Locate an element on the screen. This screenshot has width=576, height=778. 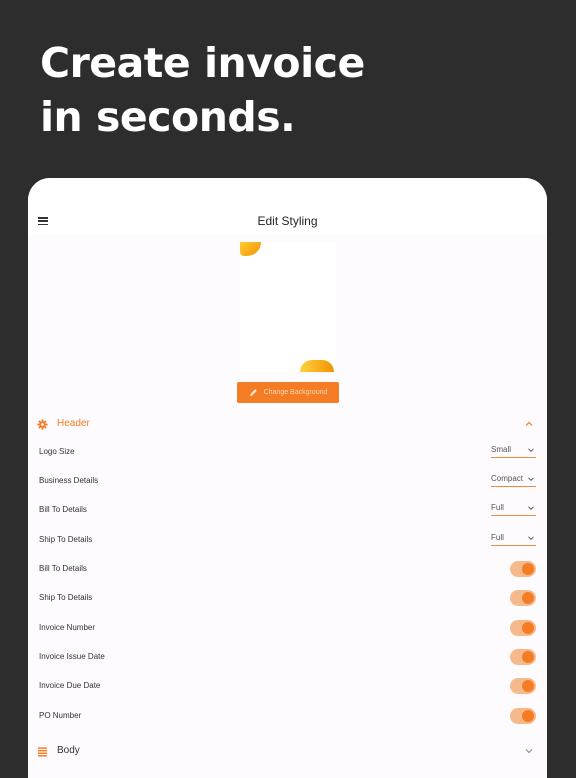
bill-to-details-select: Full is located at coordinates (513, 508).